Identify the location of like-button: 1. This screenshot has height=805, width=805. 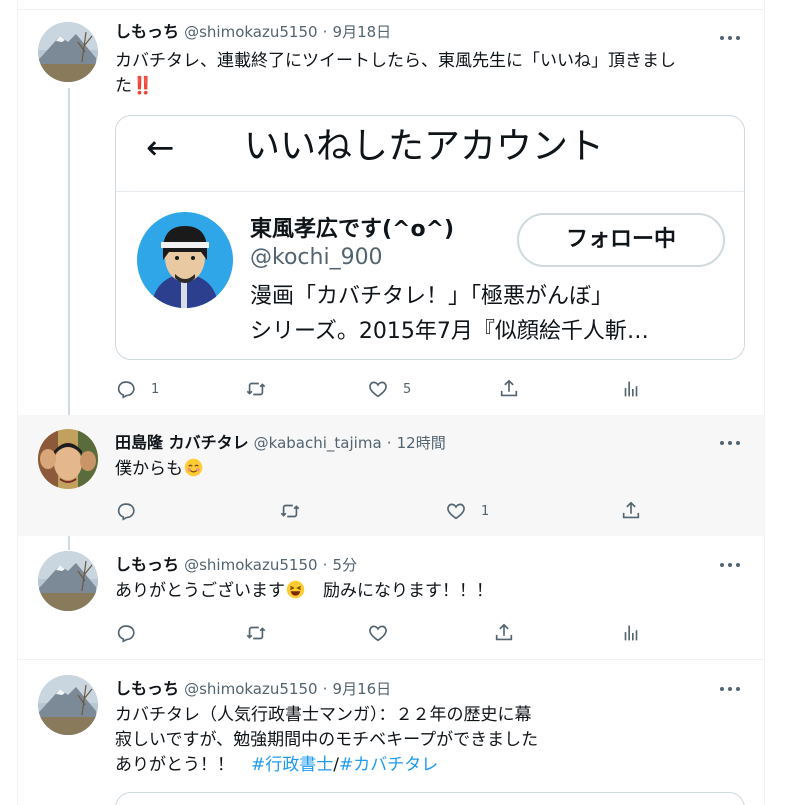
(467, 511).